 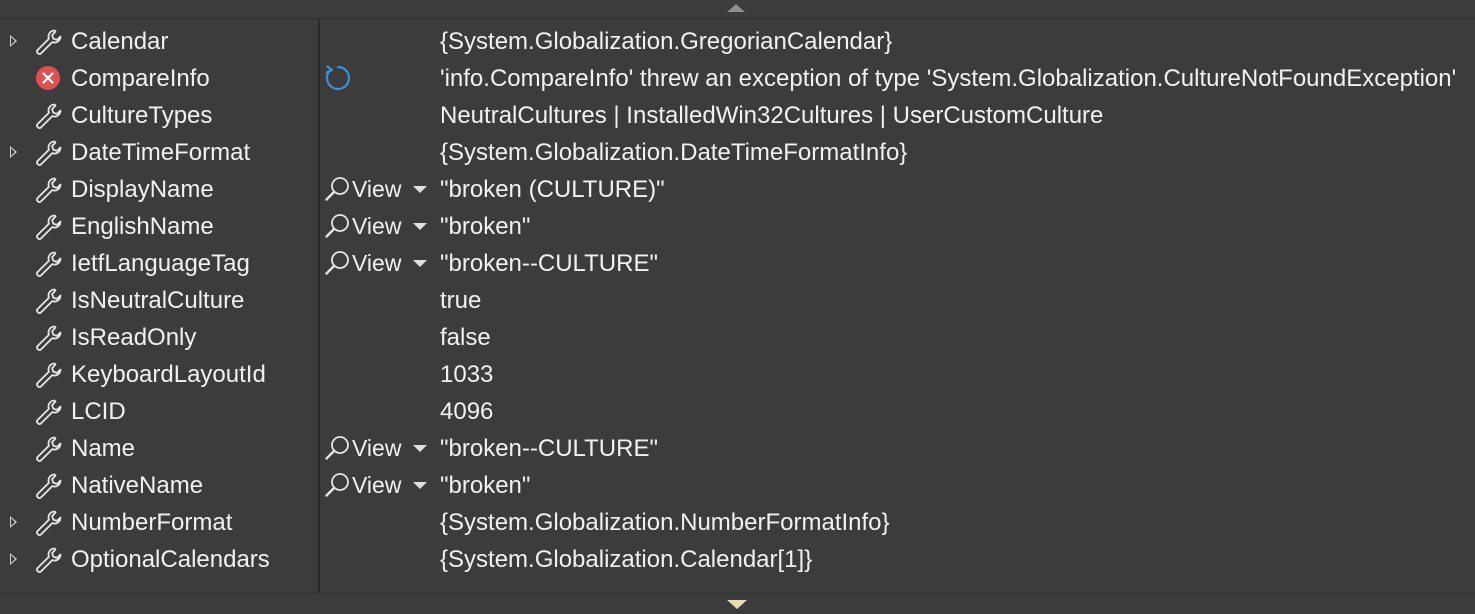 I want to click on property-row-keyboardlayoutid: KeyboardLayoutId 1033, so click(x=737, y=373).